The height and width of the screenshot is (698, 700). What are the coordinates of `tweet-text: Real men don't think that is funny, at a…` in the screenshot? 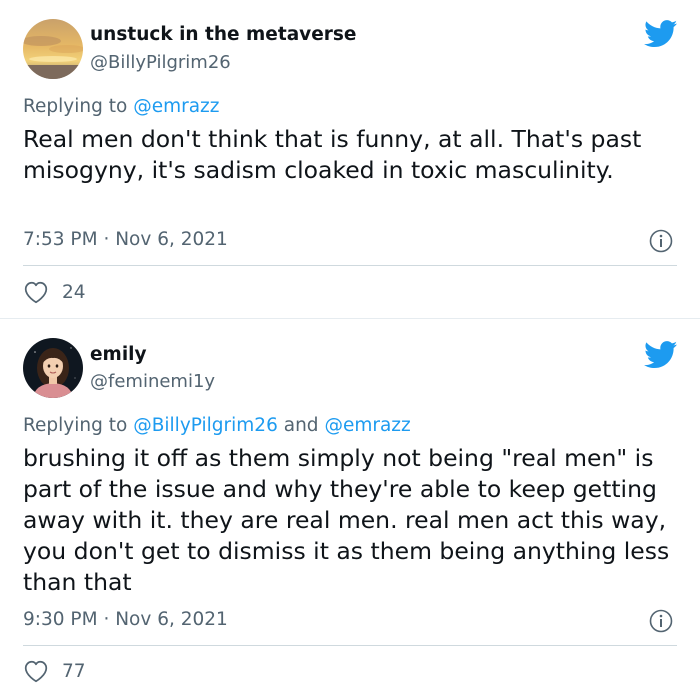 It's located at (332, 154).